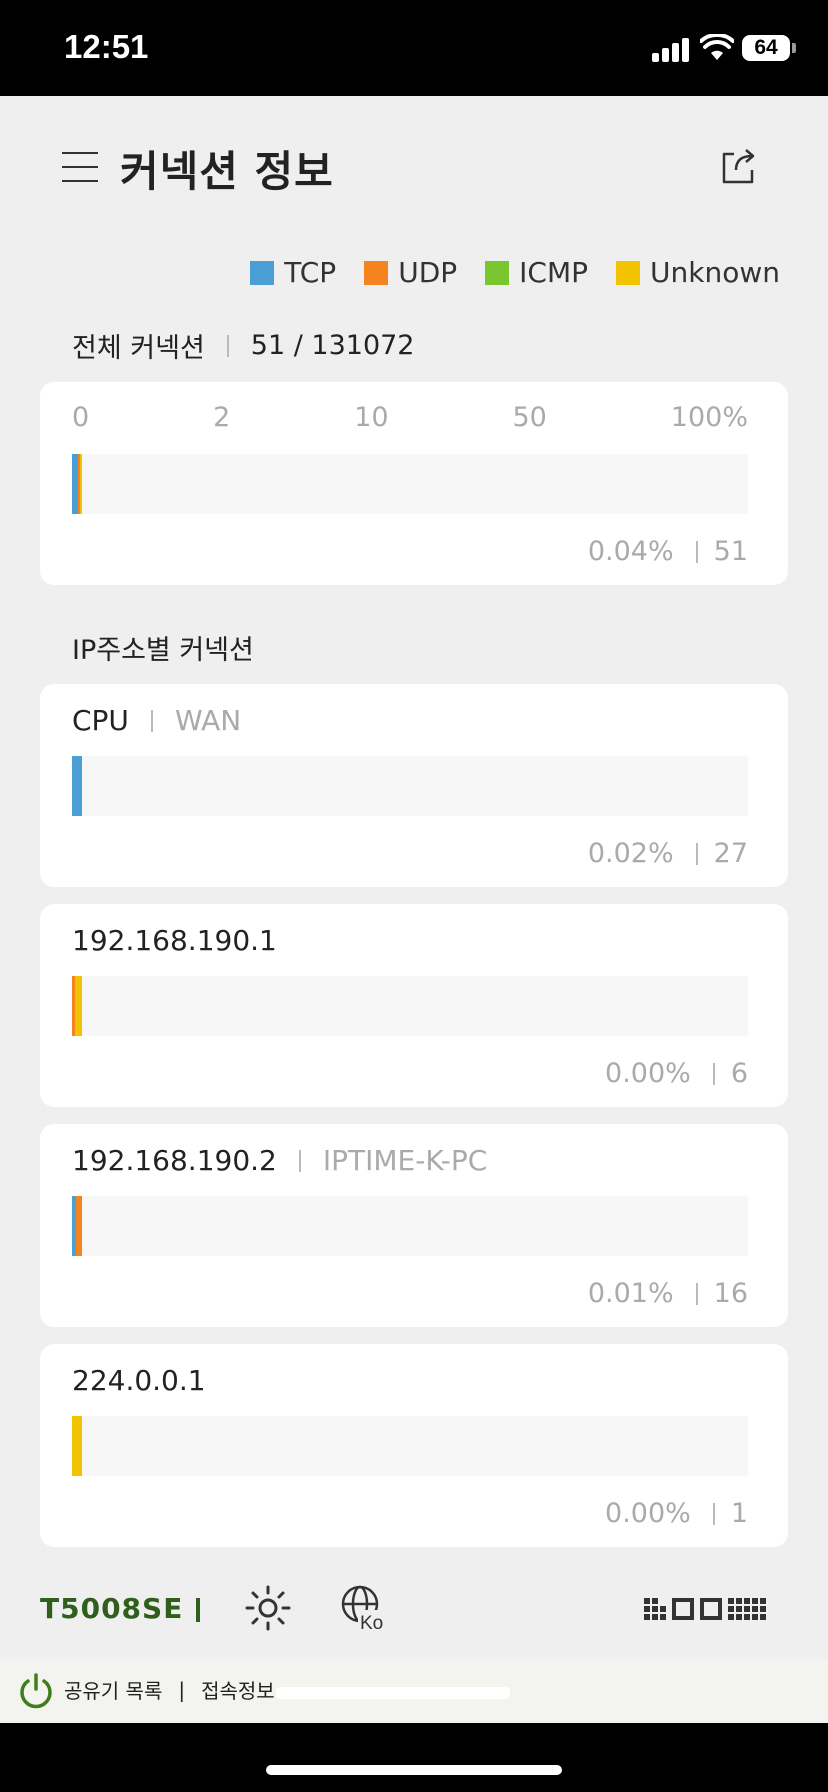 This screenshot has height=1792, width=828. I want to click on access-info-label: 접속정보 :, so click(244, 1691).